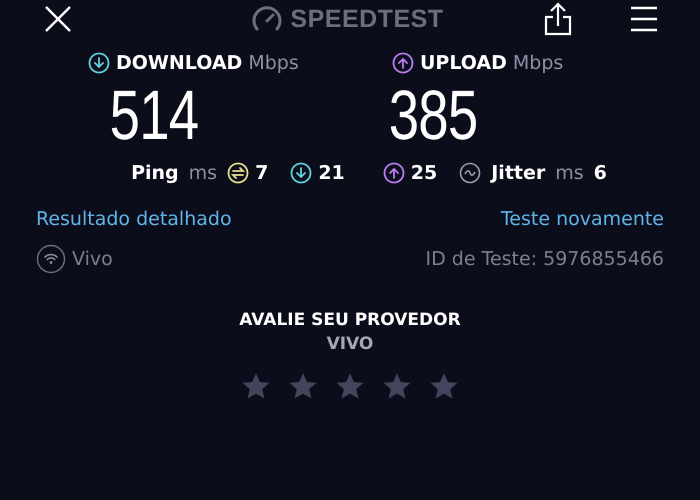  I want to click on jitter-label: Jitter, so click(518, 173).